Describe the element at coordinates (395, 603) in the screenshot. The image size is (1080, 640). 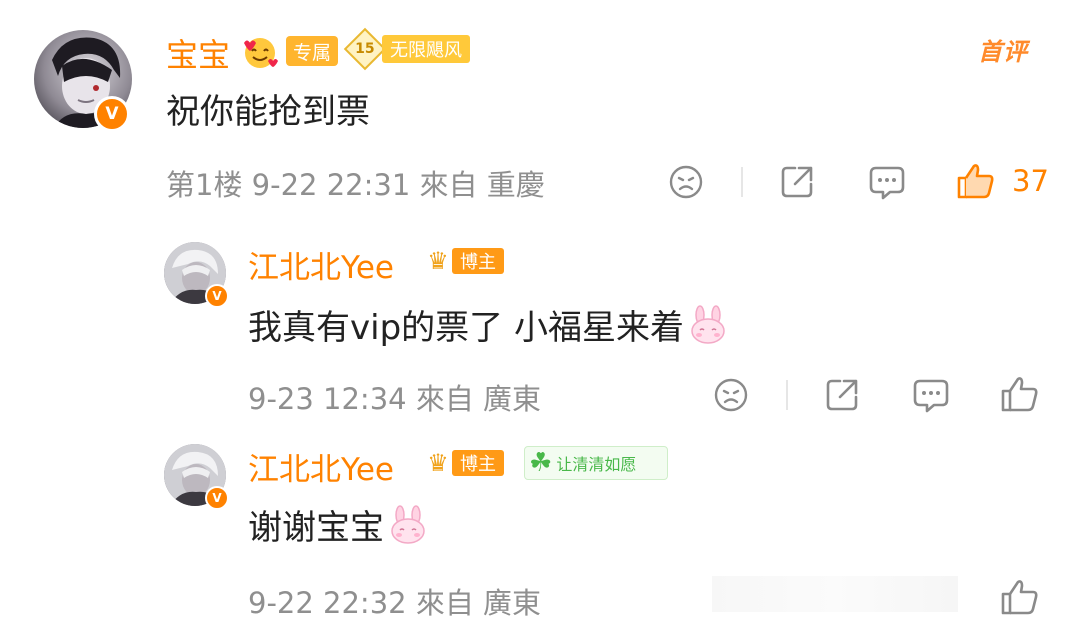
I see `reply-meta: 9-22 22:32 來自 廣東` at that location.